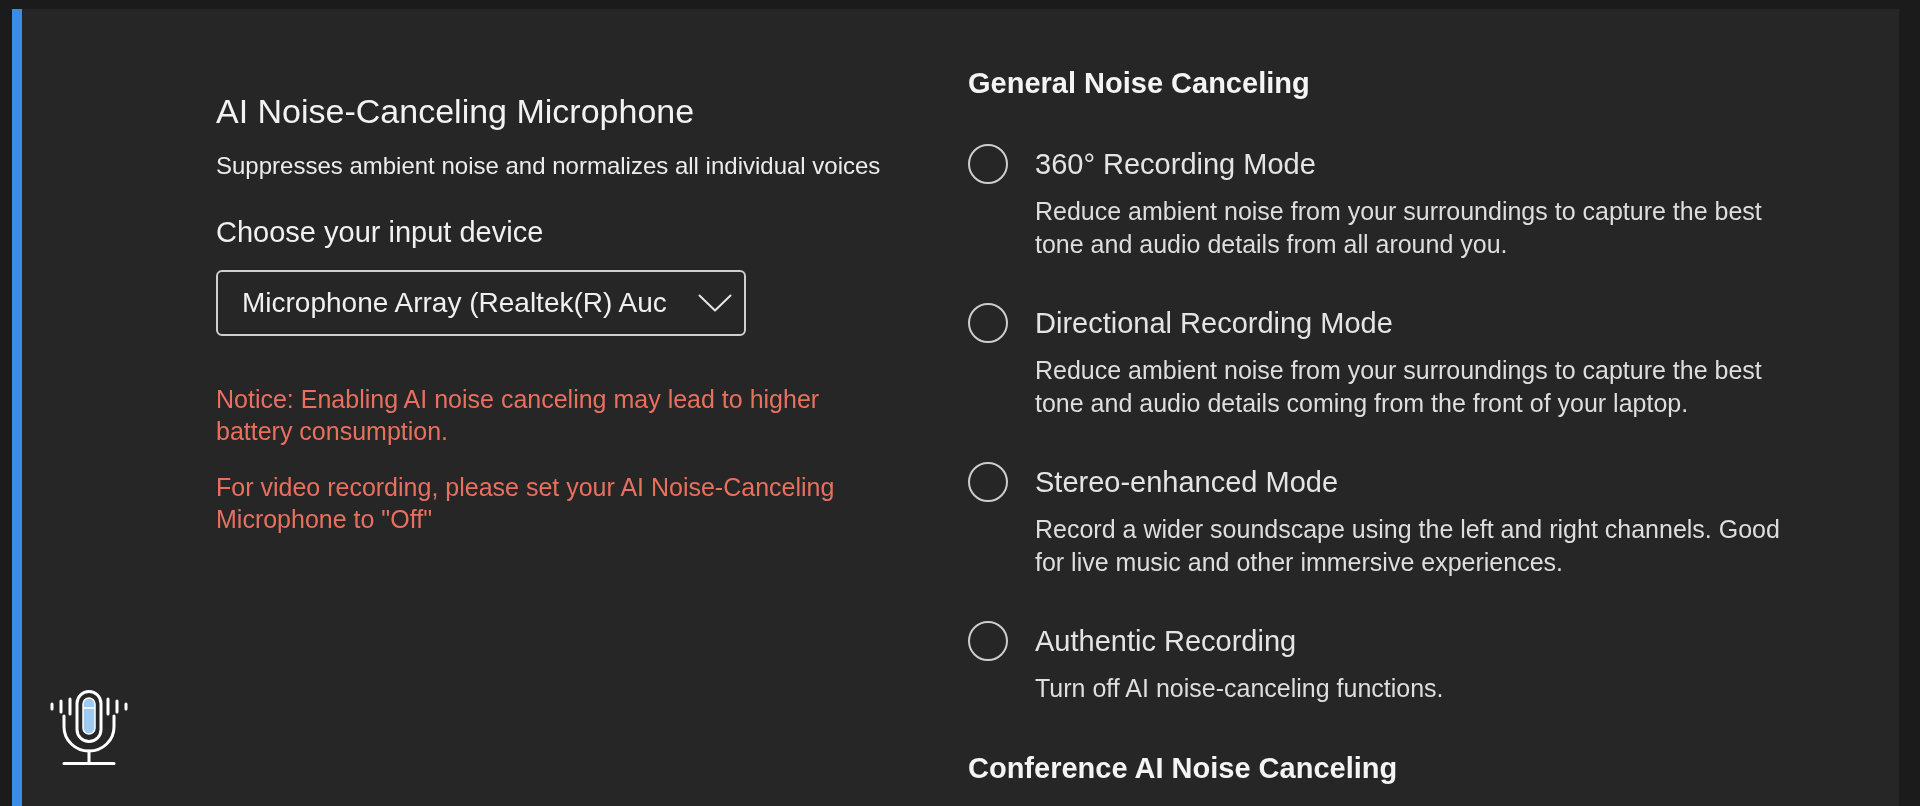 This screenshot has width=1920, height=806. I want to click on field-label: Choose your input device, so click(380, 232).